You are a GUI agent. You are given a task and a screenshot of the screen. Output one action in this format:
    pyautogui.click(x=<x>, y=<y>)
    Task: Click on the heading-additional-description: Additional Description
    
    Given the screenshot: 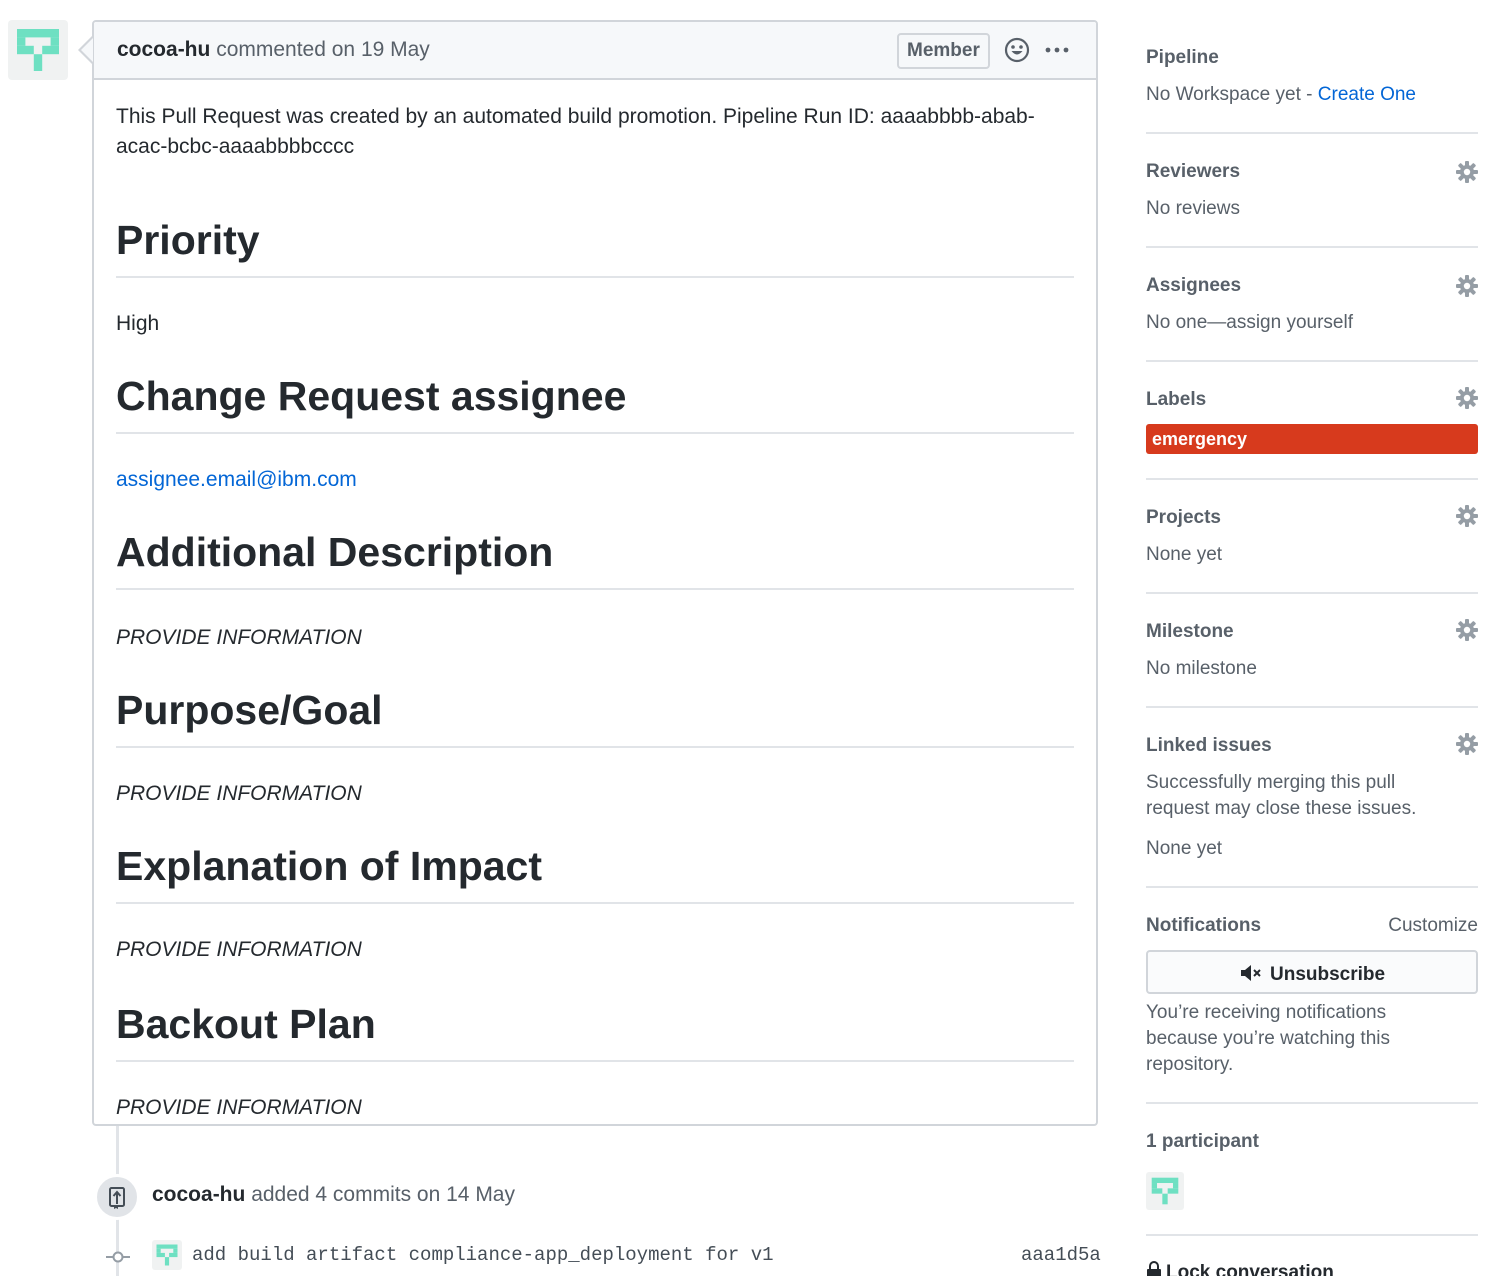 What is the action you would take?
    pyautogui.click(x=595, y=558)
    